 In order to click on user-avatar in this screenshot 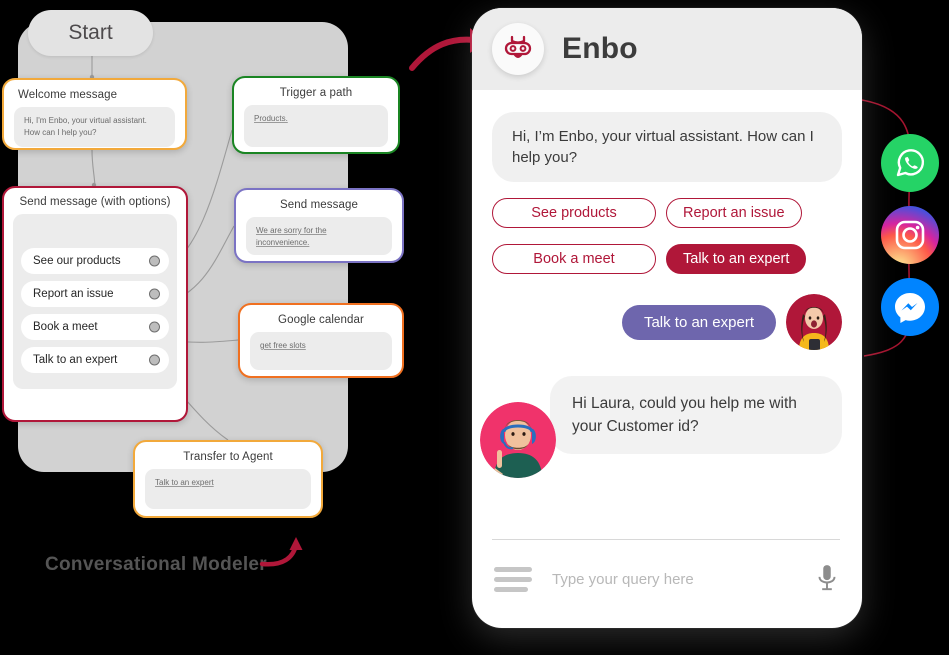, I will do `click(814, 322)`.